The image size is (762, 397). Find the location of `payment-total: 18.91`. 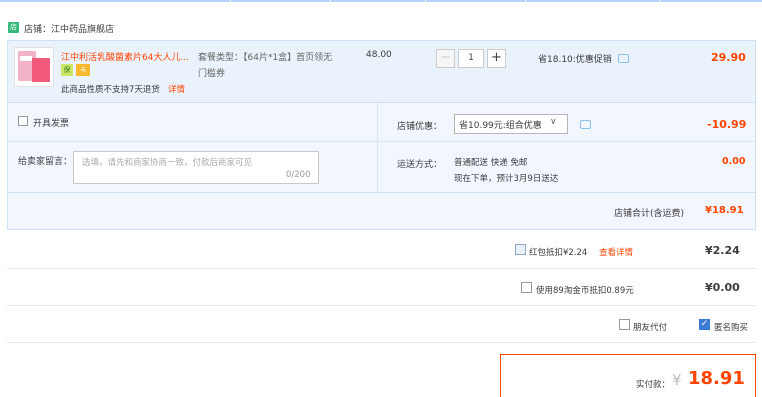

payment-total: 18.91 is located at coordinates (716, 378).